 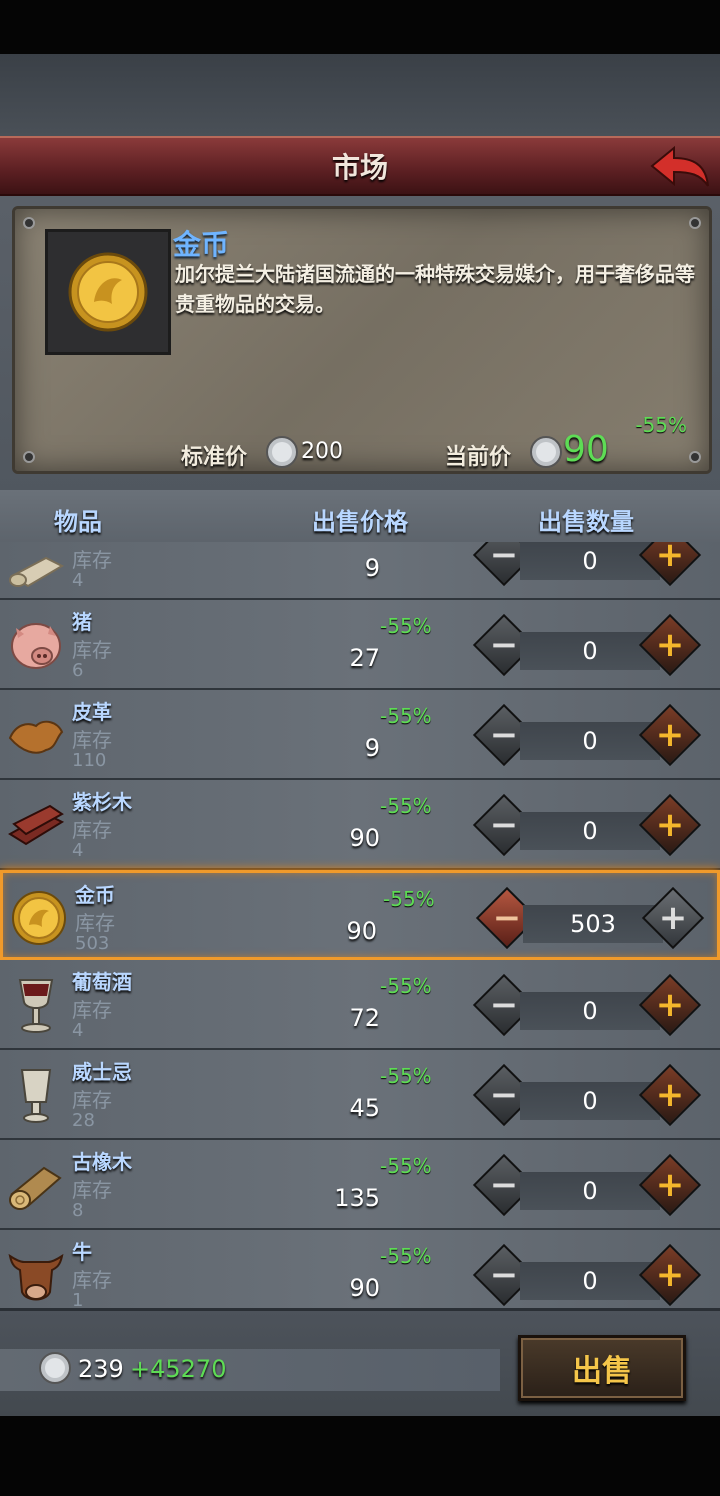 I want to click on stock-value: 110, so click(x=89, y=760).